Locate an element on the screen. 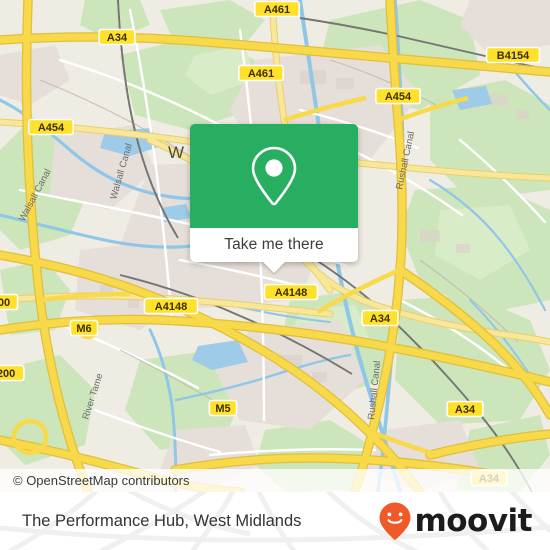 The height and width of the screenshot is (550, 550). map-place-label: W is located at coordinates (176, 152).